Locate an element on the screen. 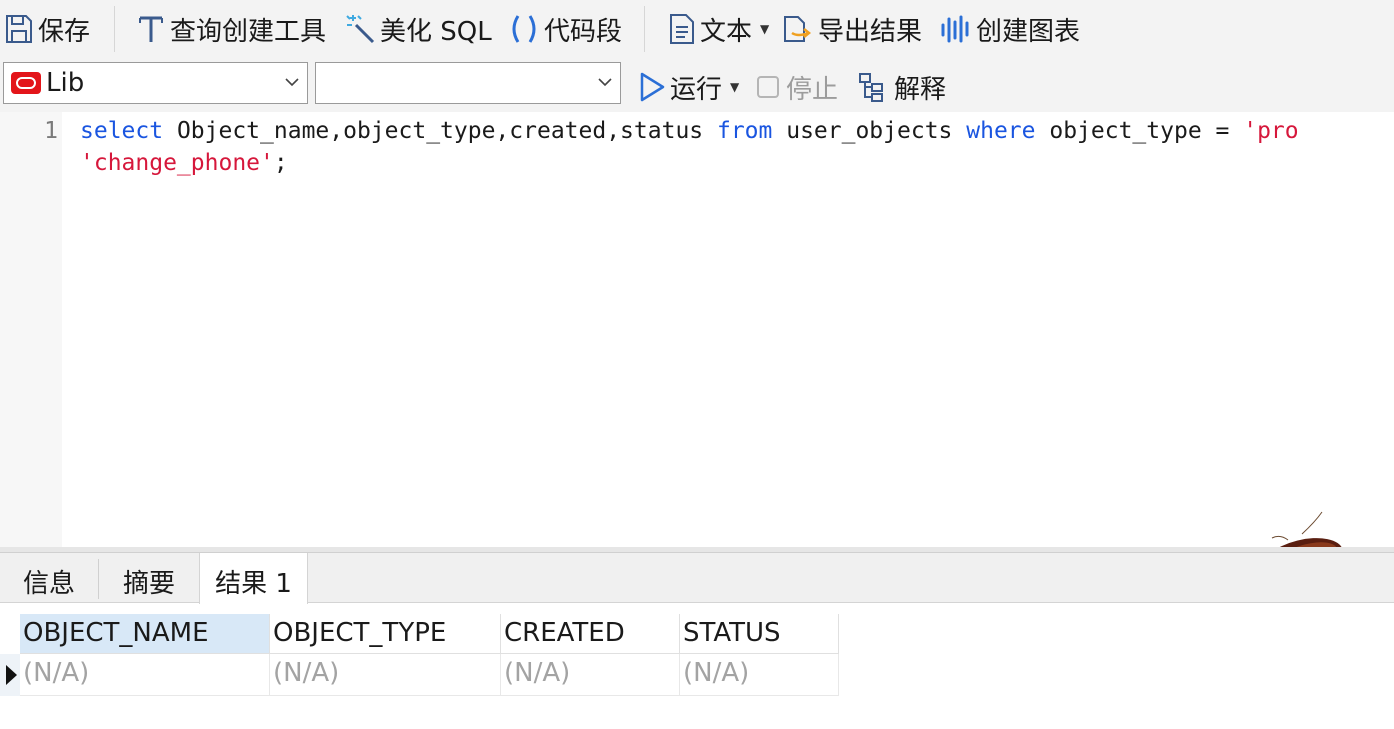 This screenshot has height=729, width=1394. save-button: 保存 is located at coordinates (47, 29).